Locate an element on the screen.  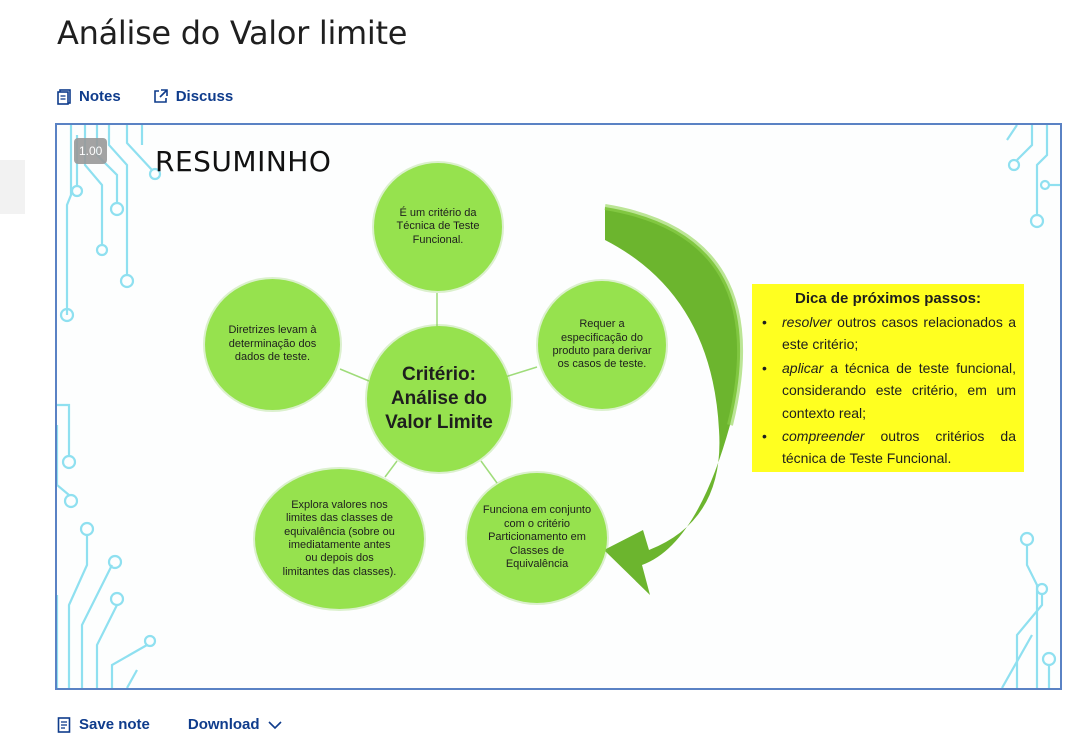
download-label: Download is located at coordinates (223, 724).